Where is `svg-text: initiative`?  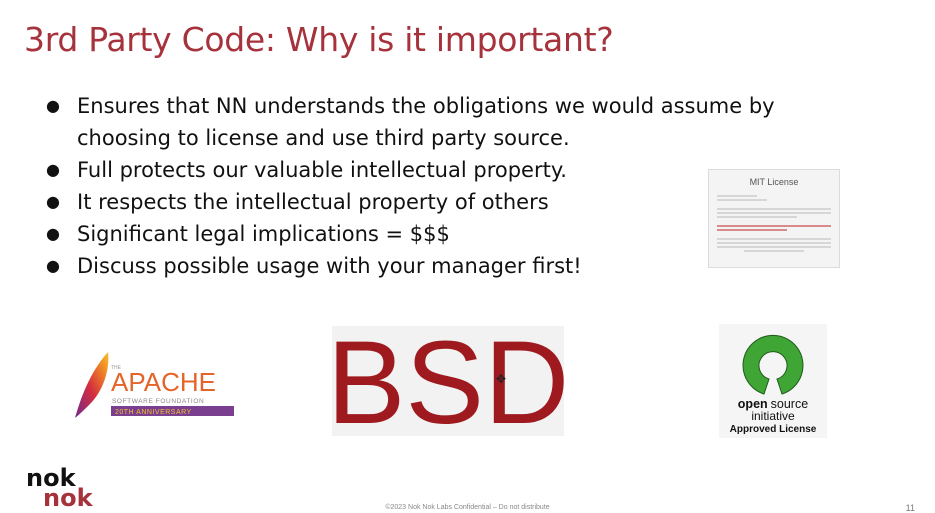 svg-text: initiative is located at coordinates (773, 416).